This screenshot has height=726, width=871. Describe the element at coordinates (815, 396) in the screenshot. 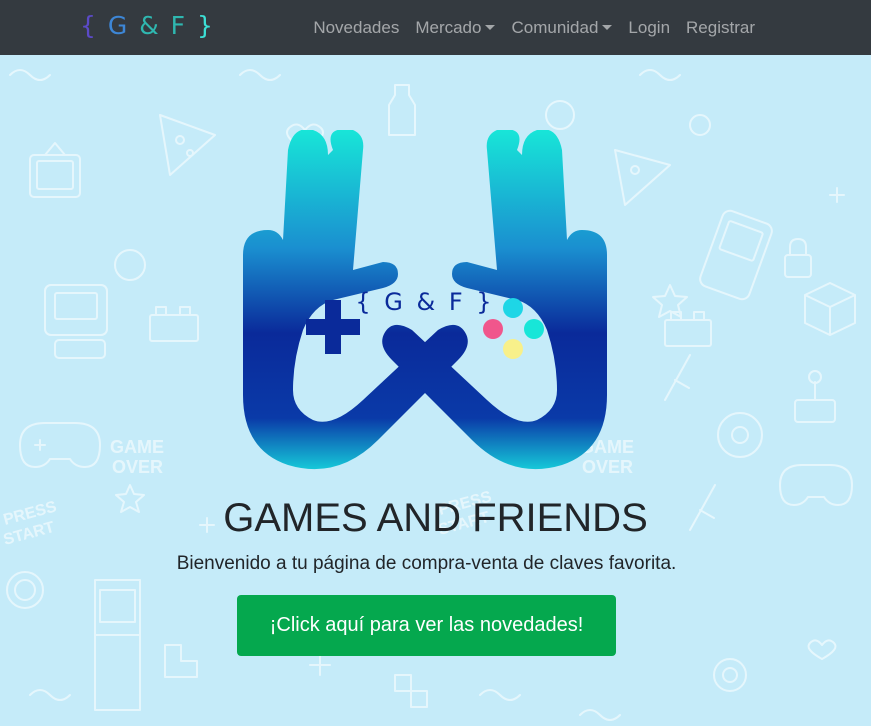

I see `joystick-icon` at that location.